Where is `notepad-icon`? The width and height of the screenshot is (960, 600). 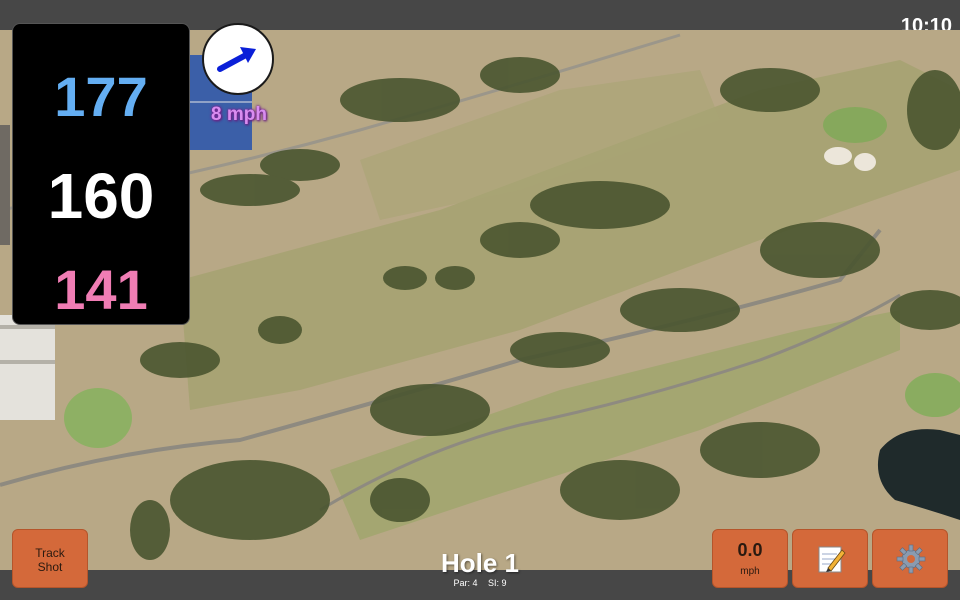
notepad-icon is located at coordinates (832, 559).